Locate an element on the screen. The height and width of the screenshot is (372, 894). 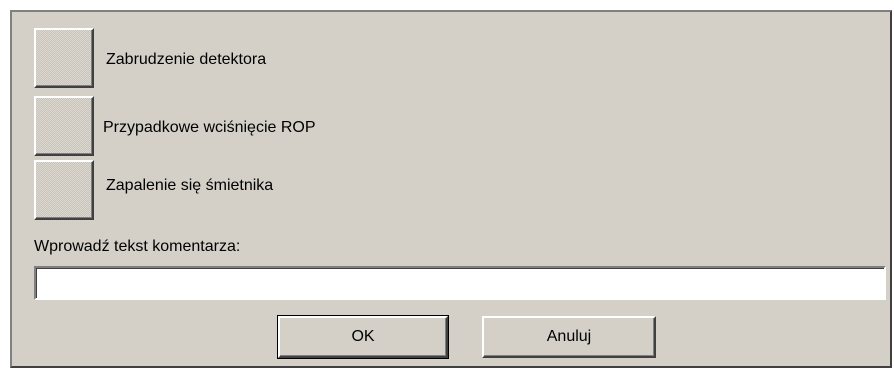
cancel-button: Anuluj is located at coordinates (569, 337).